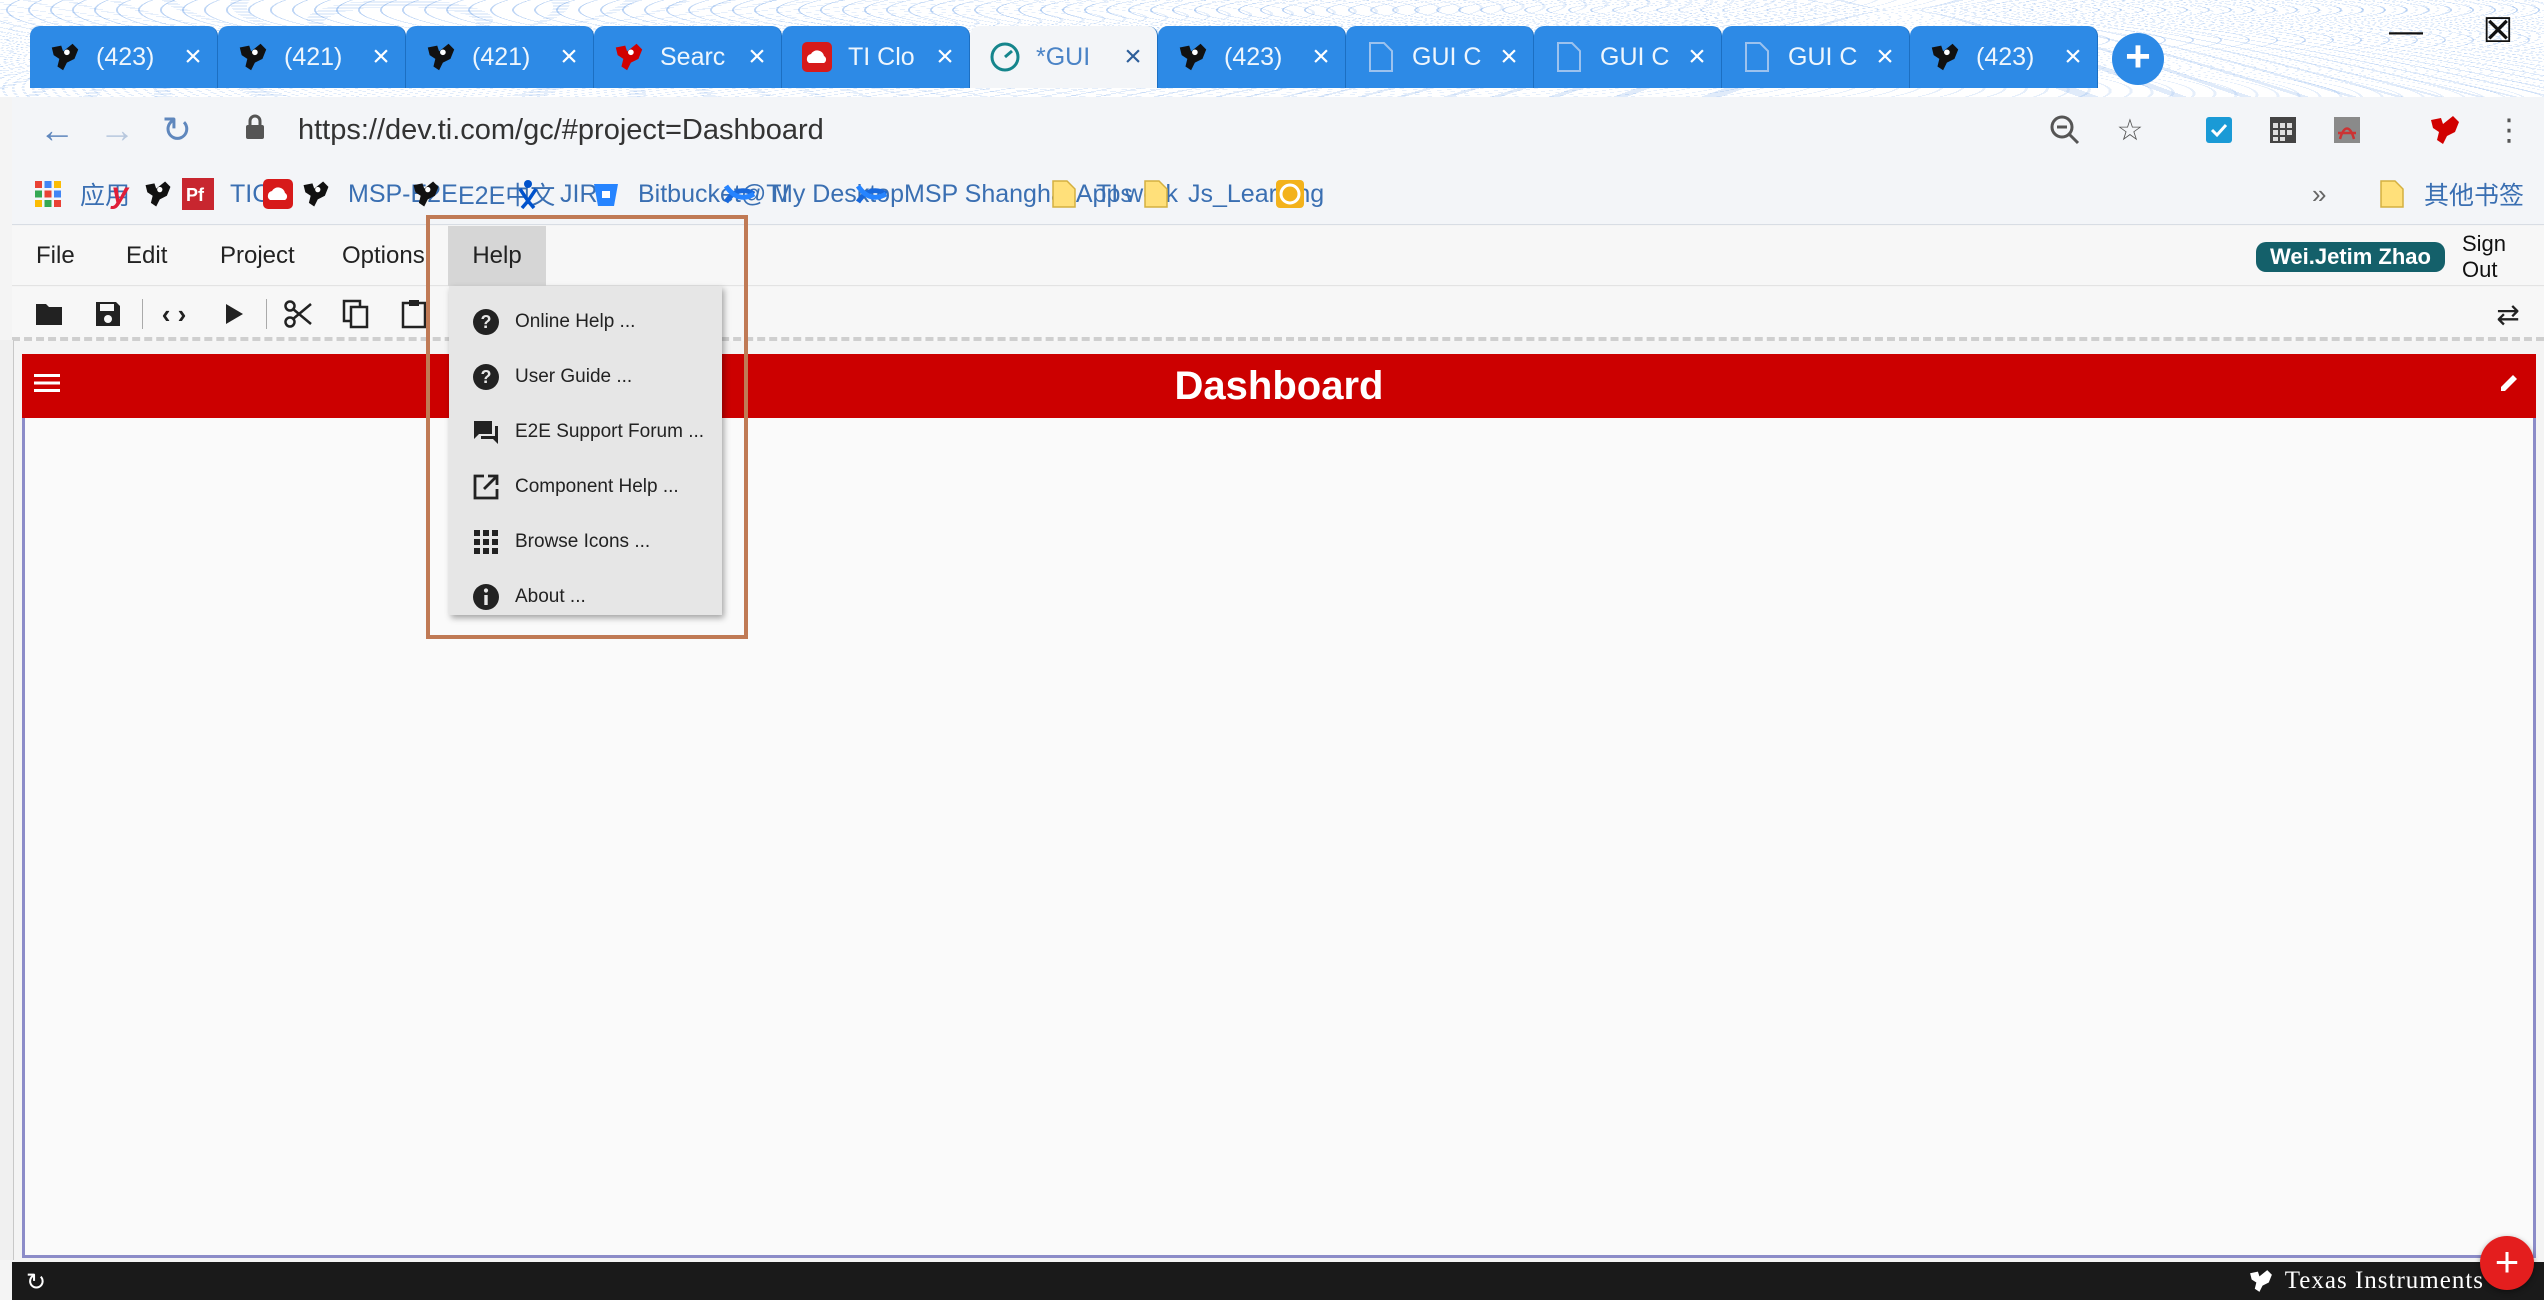 This screenshot has width=2544, height=1300. What do you see at coordinates (108, 314) in the screenshot?
I see `save-icon` at bounding box center [108, 314].